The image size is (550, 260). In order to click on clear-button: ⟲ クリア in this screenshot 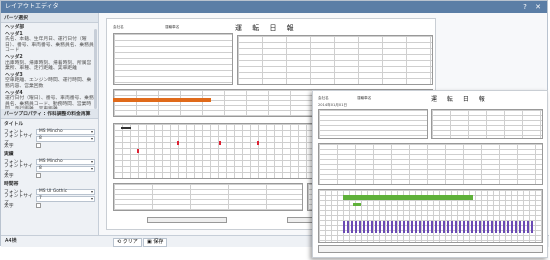, I will do `click(127, 242)`.